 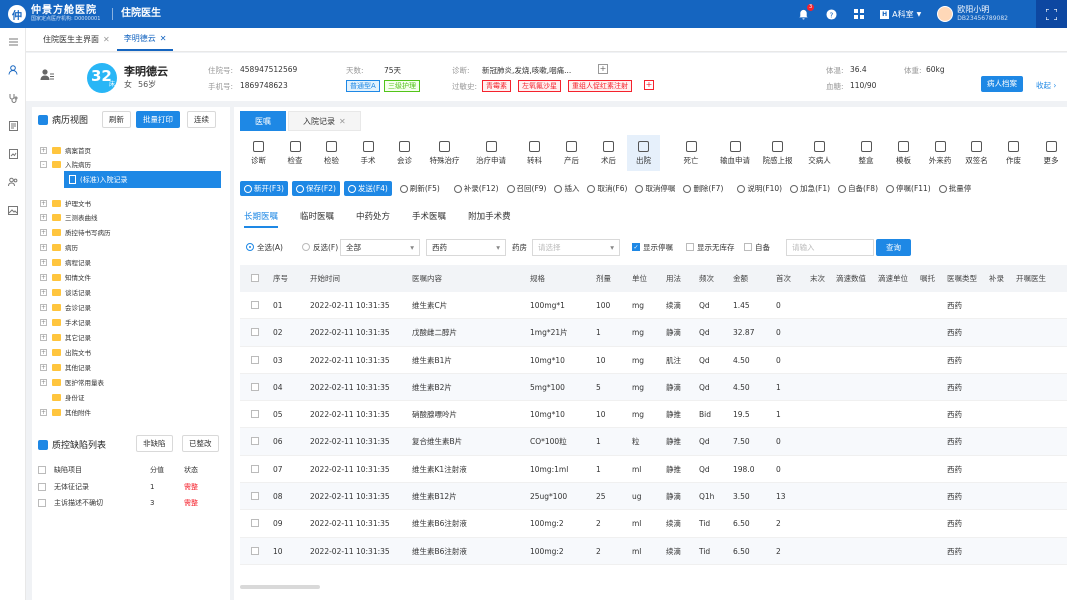 I want to click on tool-11: 出院, so click(x=643, y=153).